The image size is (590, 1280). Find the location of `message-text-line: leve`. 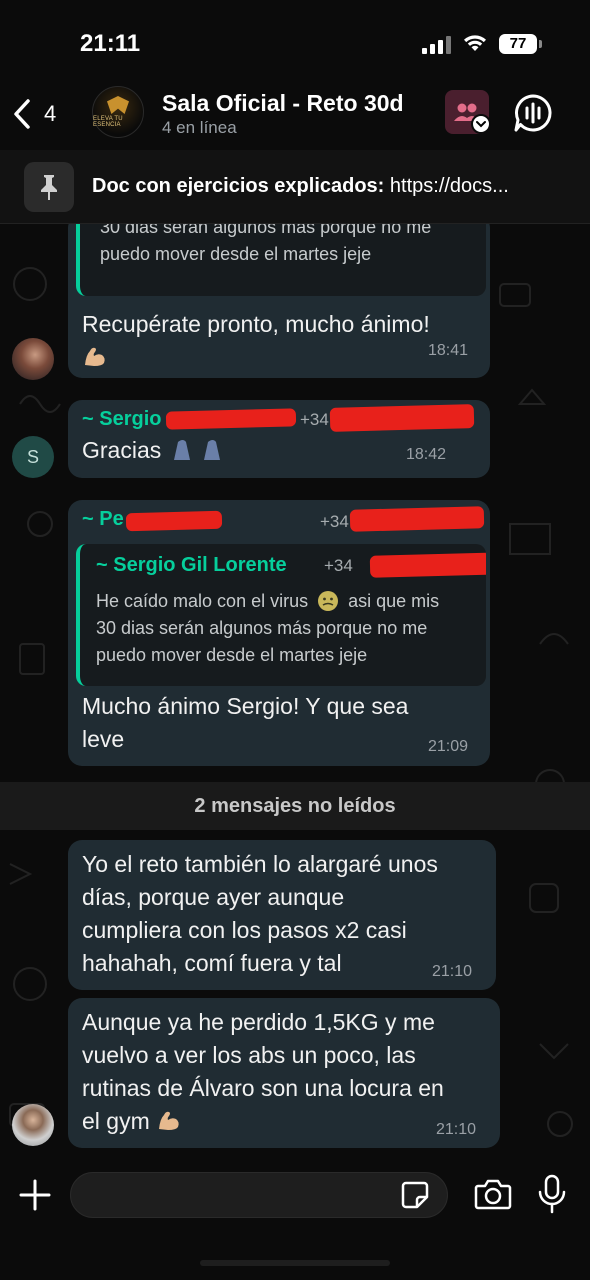

message-text-line: leve is located at coordinates (103, 739).